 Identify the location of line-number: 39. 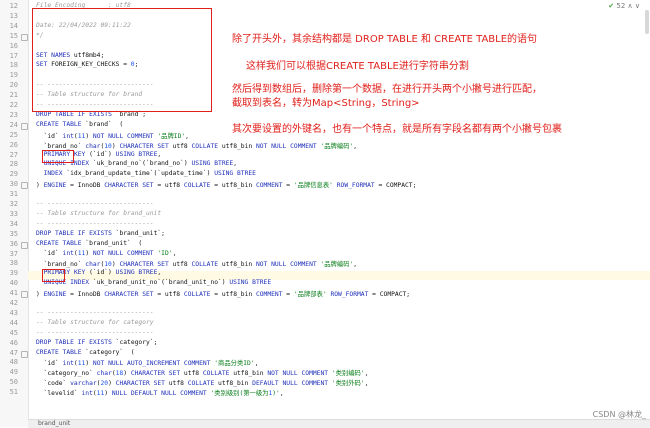
(13, 273).